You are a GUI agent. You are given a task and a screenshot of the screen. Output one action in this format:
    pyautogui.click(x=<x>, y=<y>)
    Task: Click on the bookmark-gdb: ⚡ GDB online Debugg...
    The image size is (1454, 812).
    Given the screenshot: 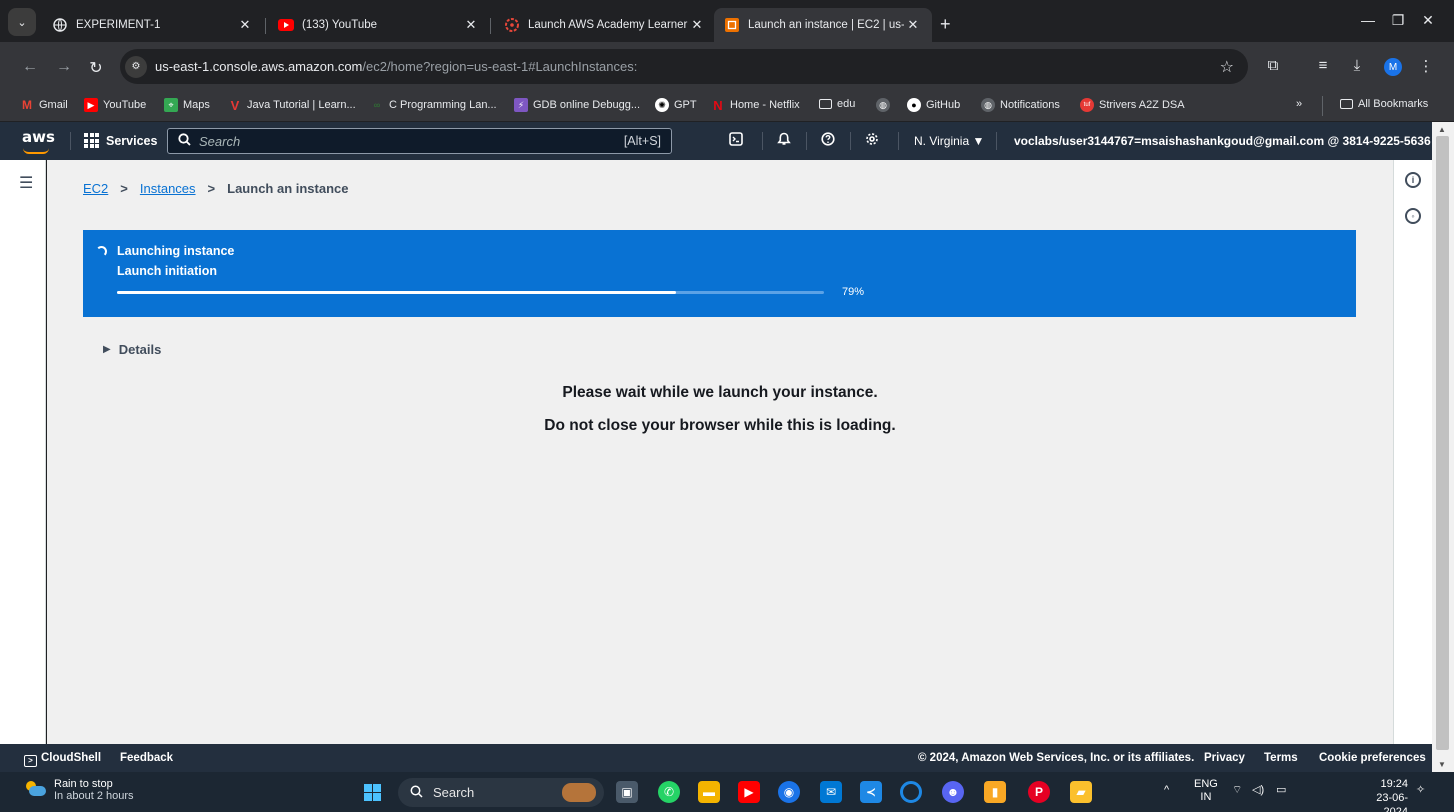 What is the action you would take?
    pyautogui.click(x=577, y=105)
    